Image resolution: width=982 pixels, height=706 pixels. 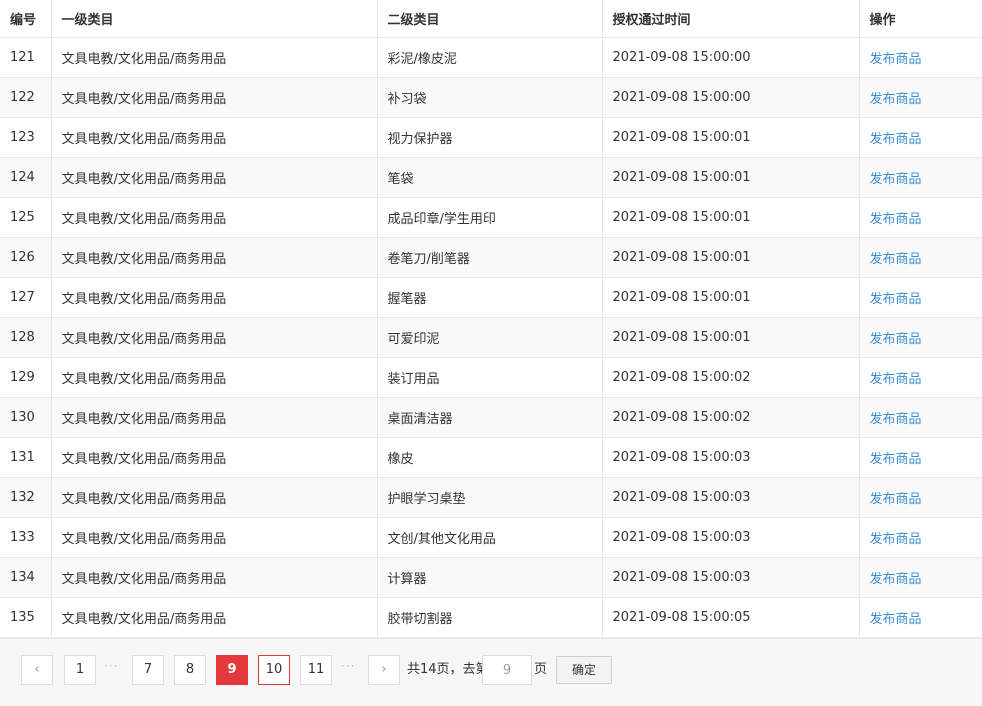 I want to click on page-suffix-label: 页, so click(x=541, y=669).